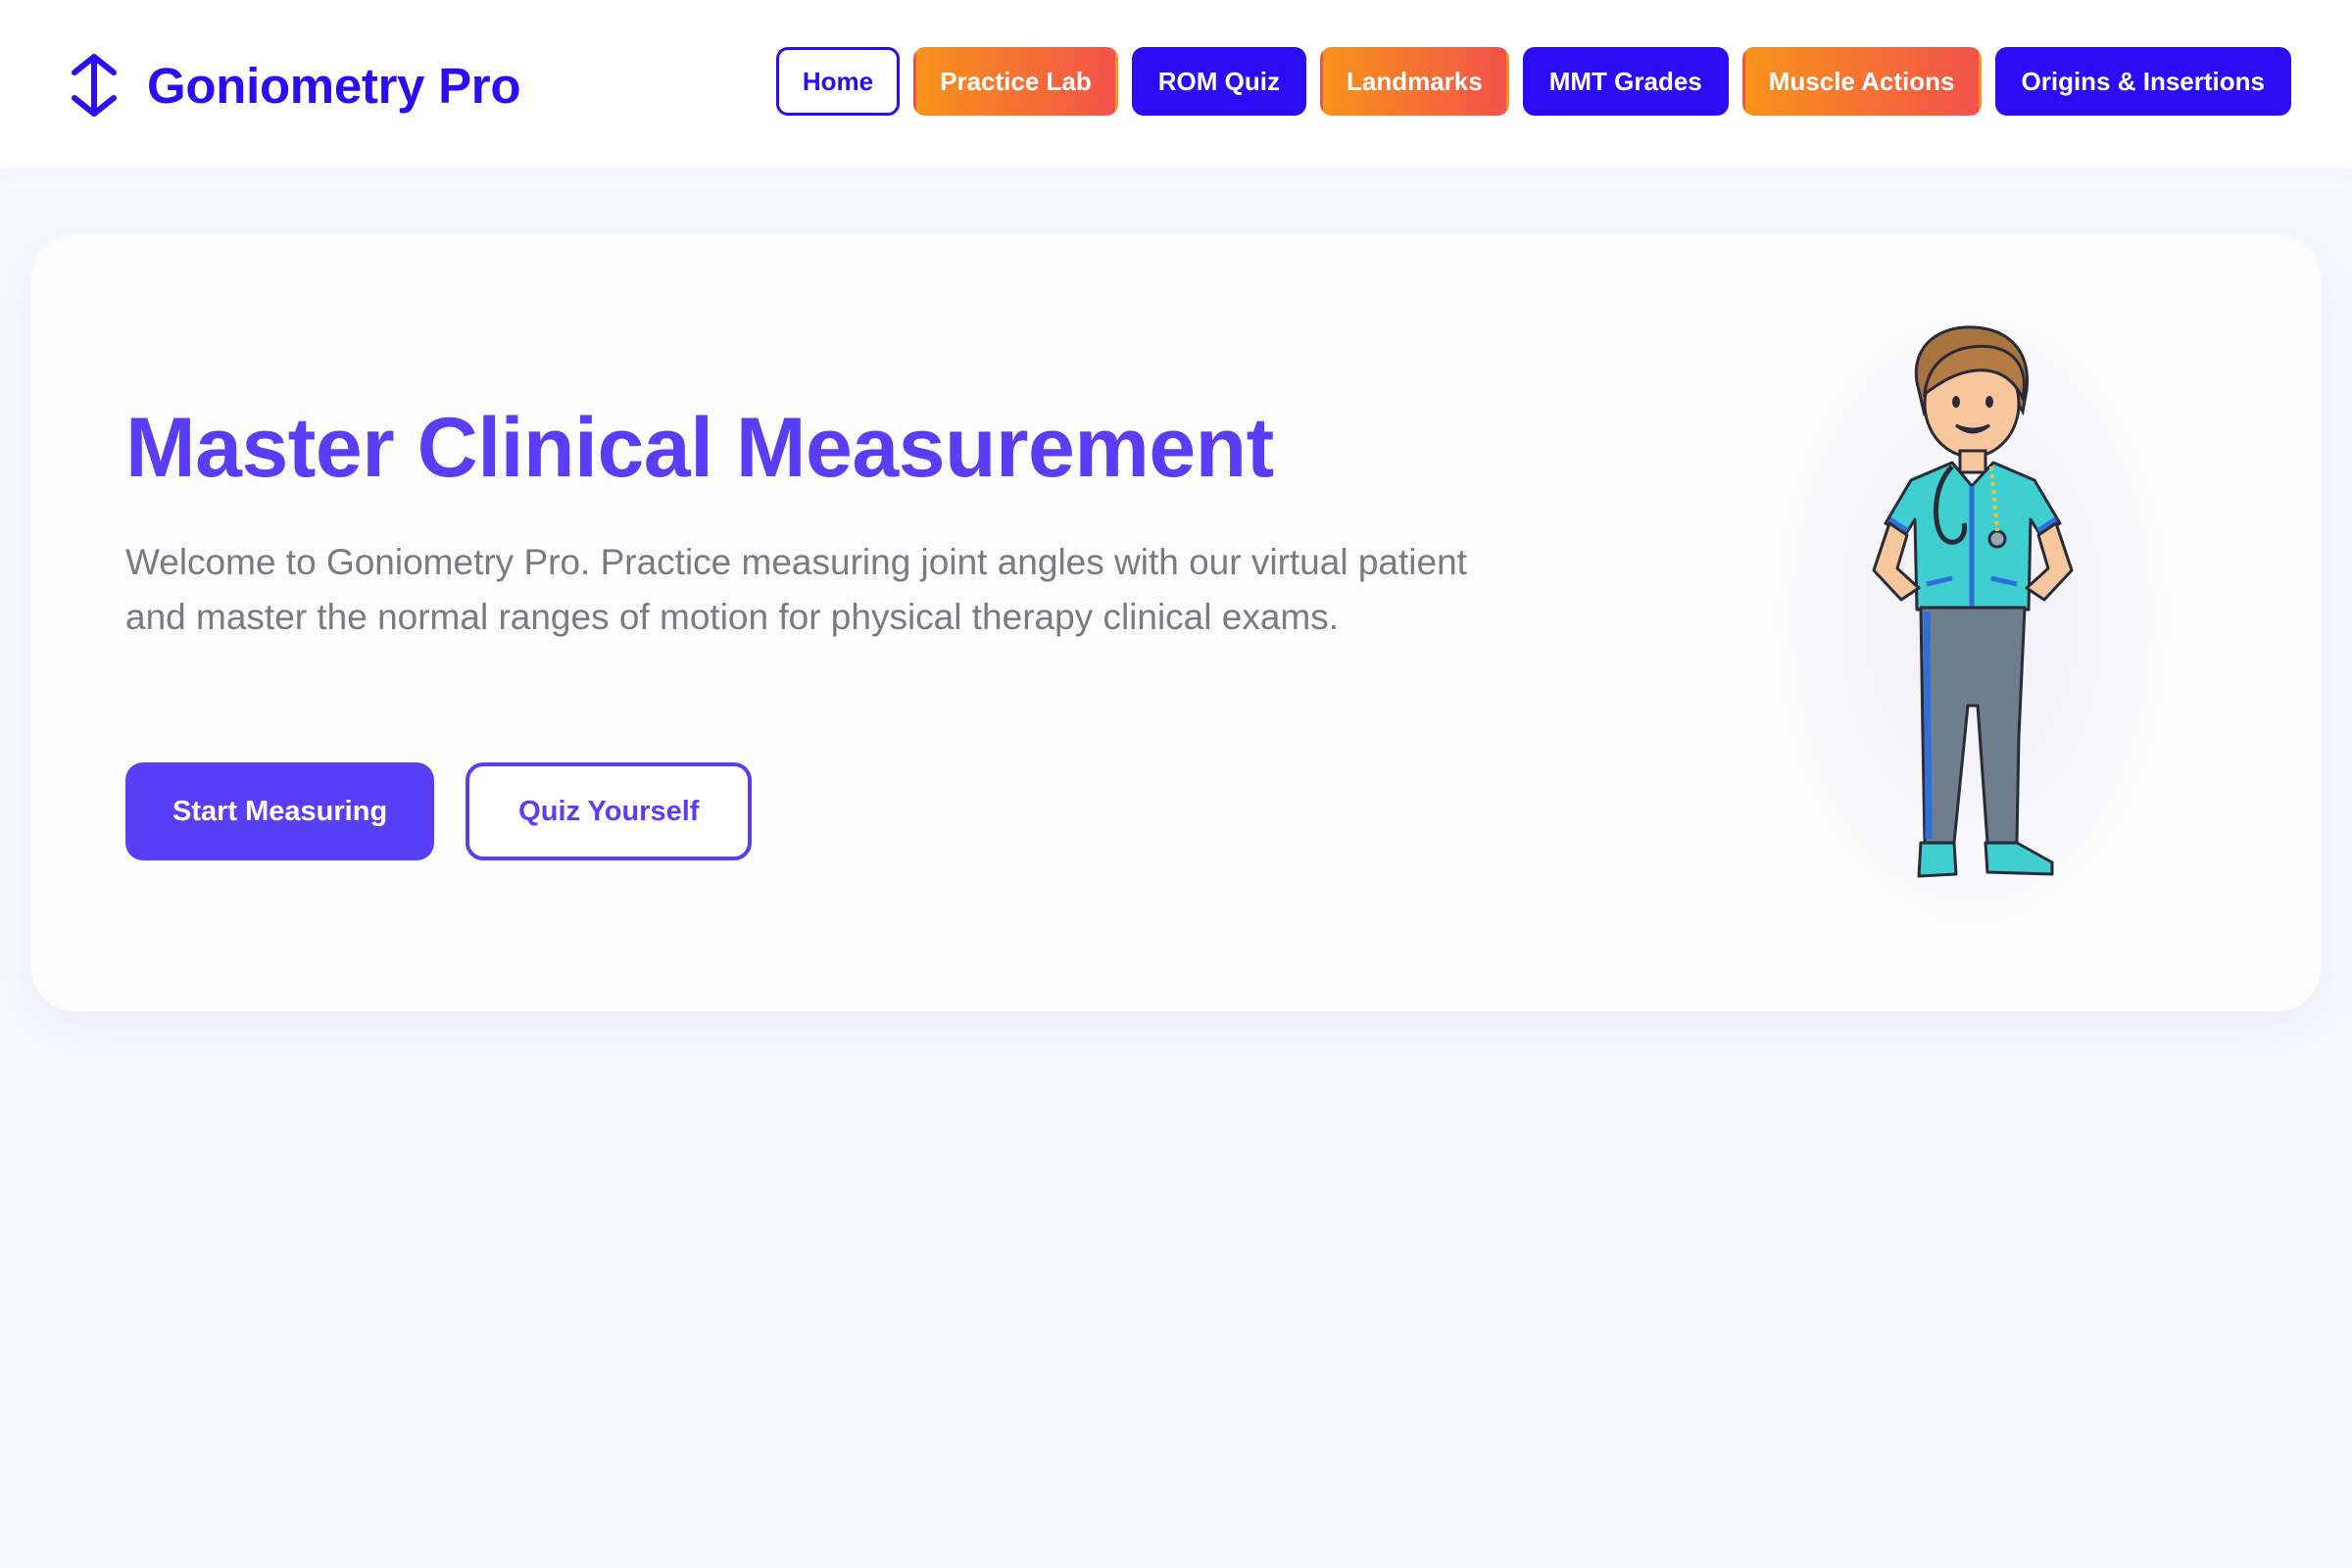 This screenshot has width=2352, height=1568. Describe the element at coordinates (94, 85) in the screenshot. I see `up-down-arrows-icon` at that location.